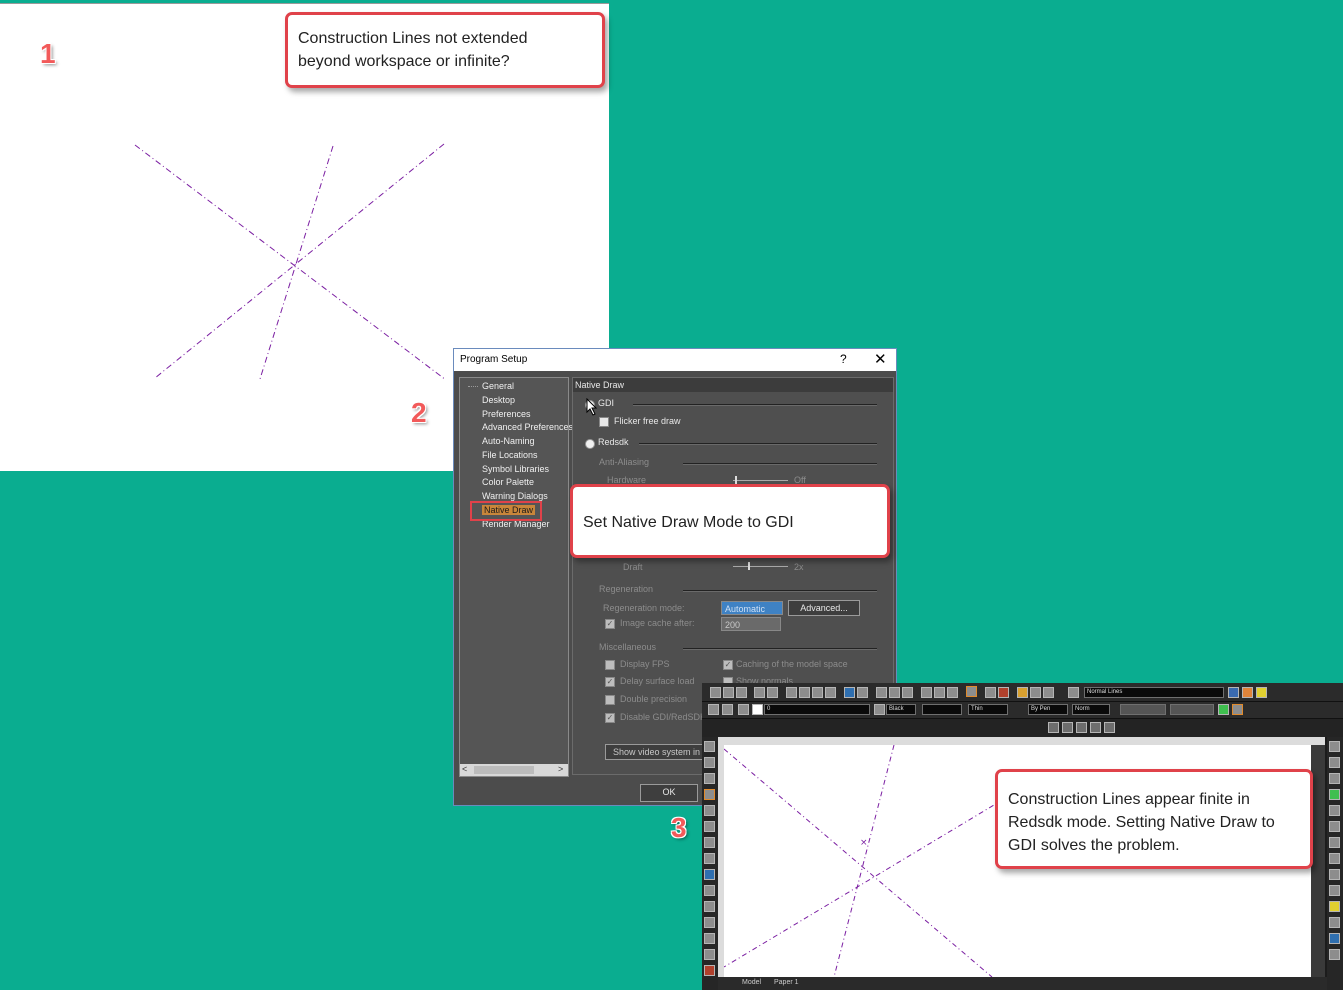 This screenshot has width=1343, height=990. Describe the element at coordinates (709, 794) in the screenshot. I see `construction-line-tool-icon` at that location.